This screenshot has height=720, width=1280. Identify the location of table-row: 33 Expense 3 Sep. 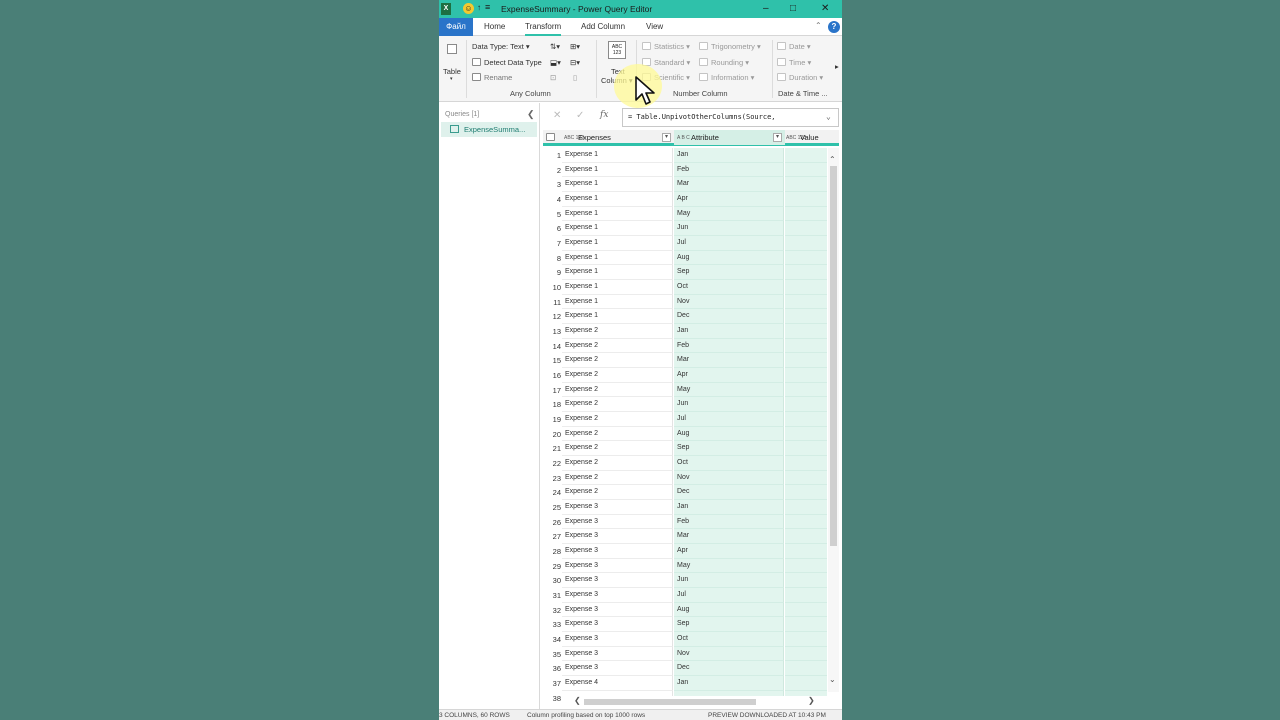
(691, 625).